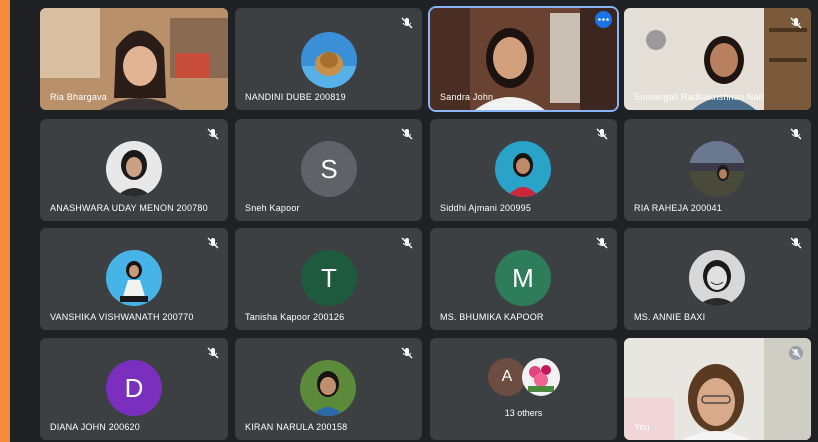 This screenshot has height=442, width=818. I want to click on initial-avatar: M, so click(523, 278).